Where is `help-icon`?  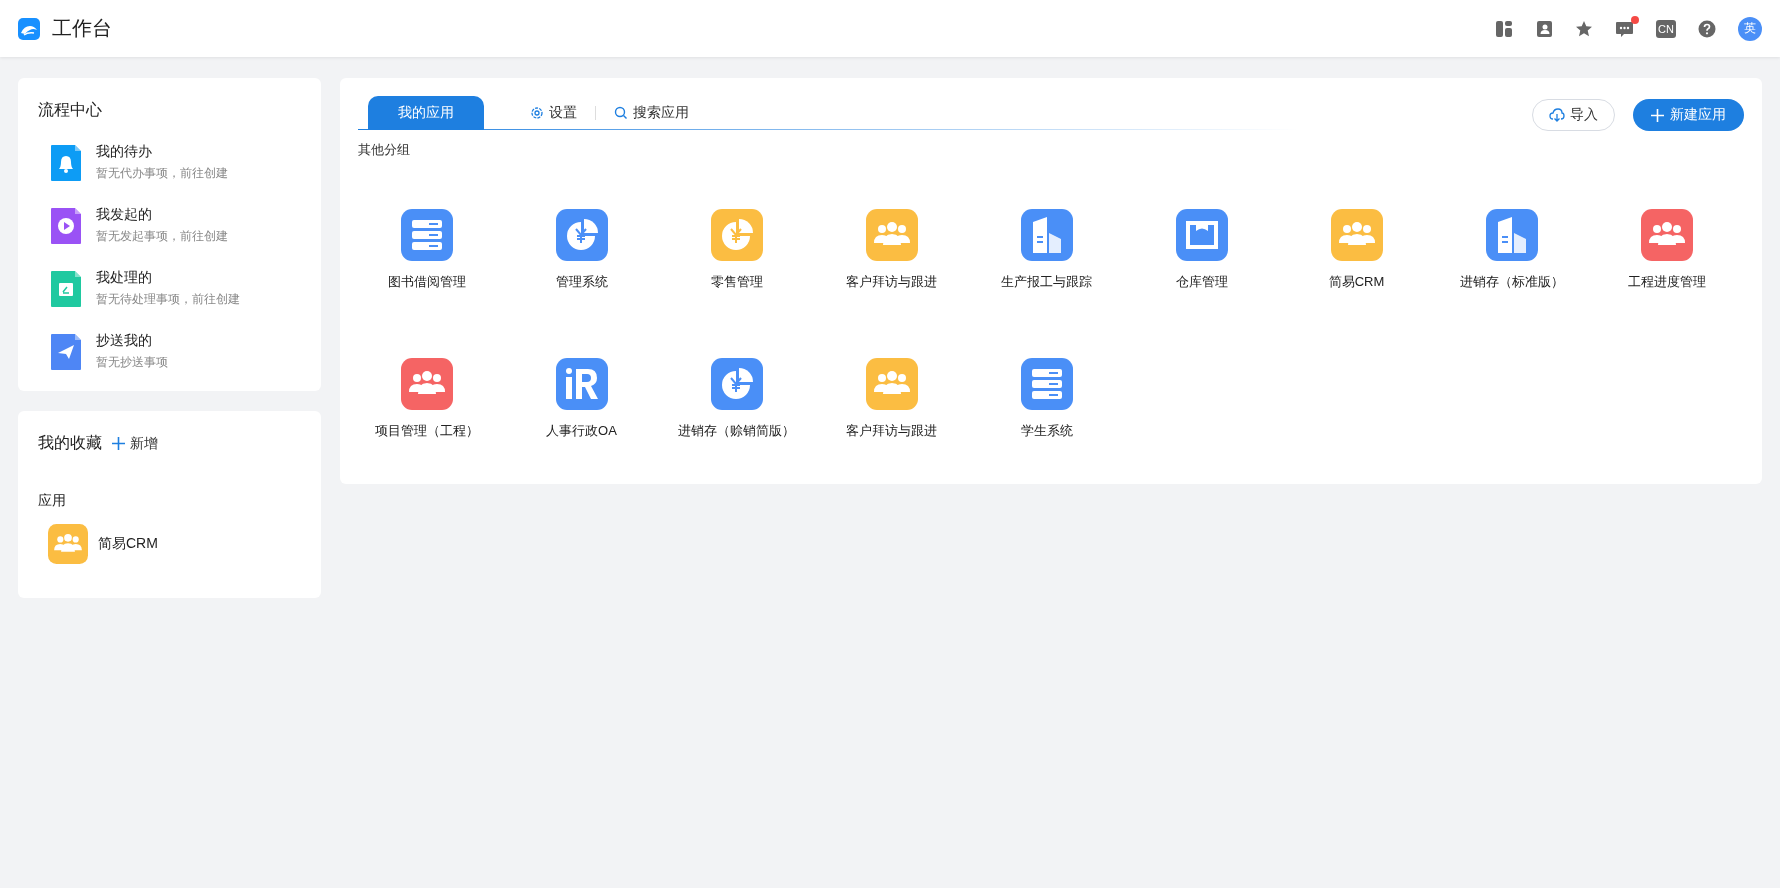
help-icon is located at coordinates (1707, 28).